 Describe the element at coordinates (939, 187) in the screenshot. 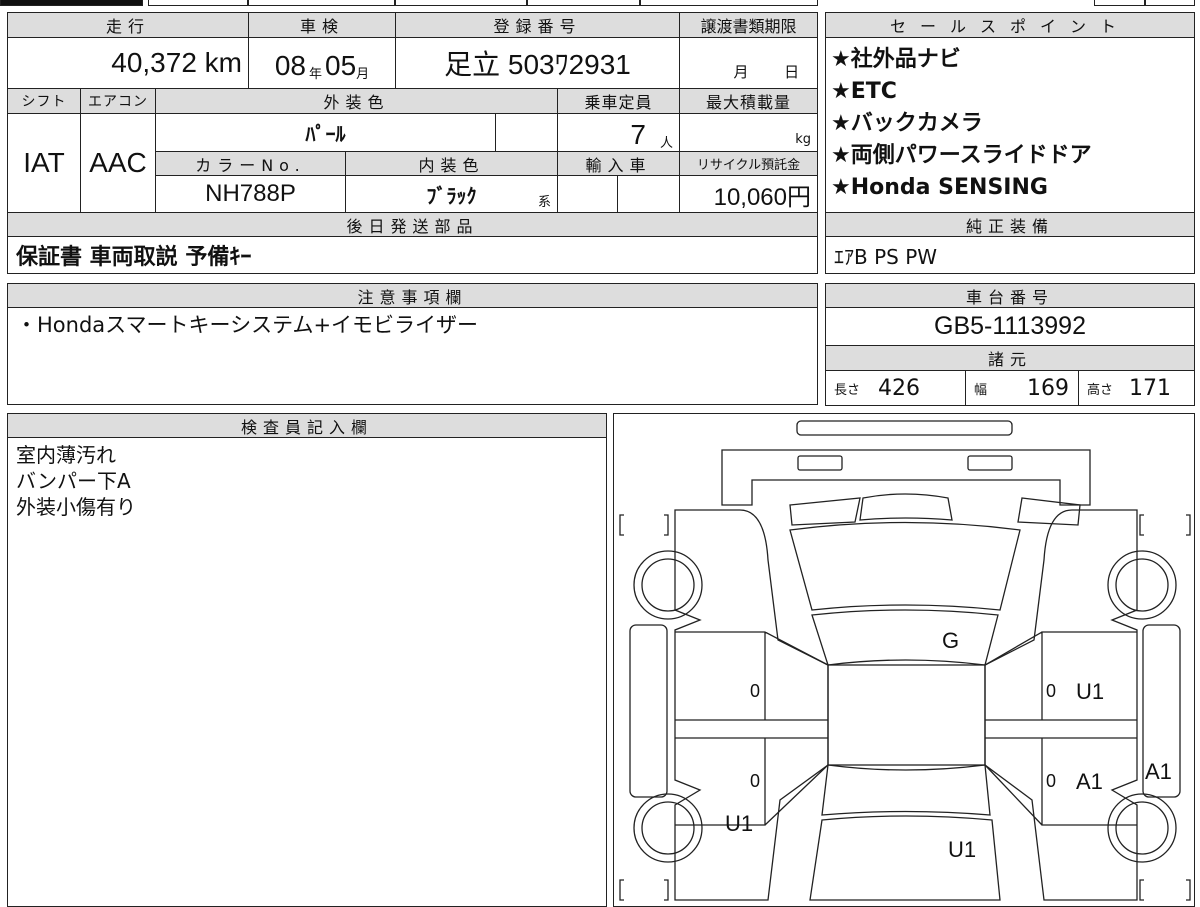

I see `sales-point: ★Honda SENSING` at that location.